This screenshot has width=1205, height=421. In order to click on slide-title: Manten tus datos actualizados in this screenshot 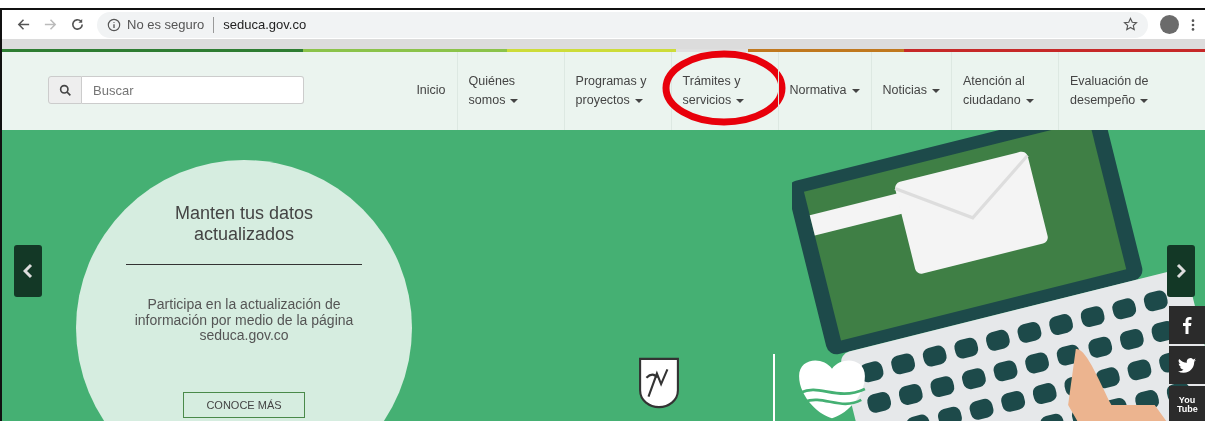, I will do `click(244, 224)`.